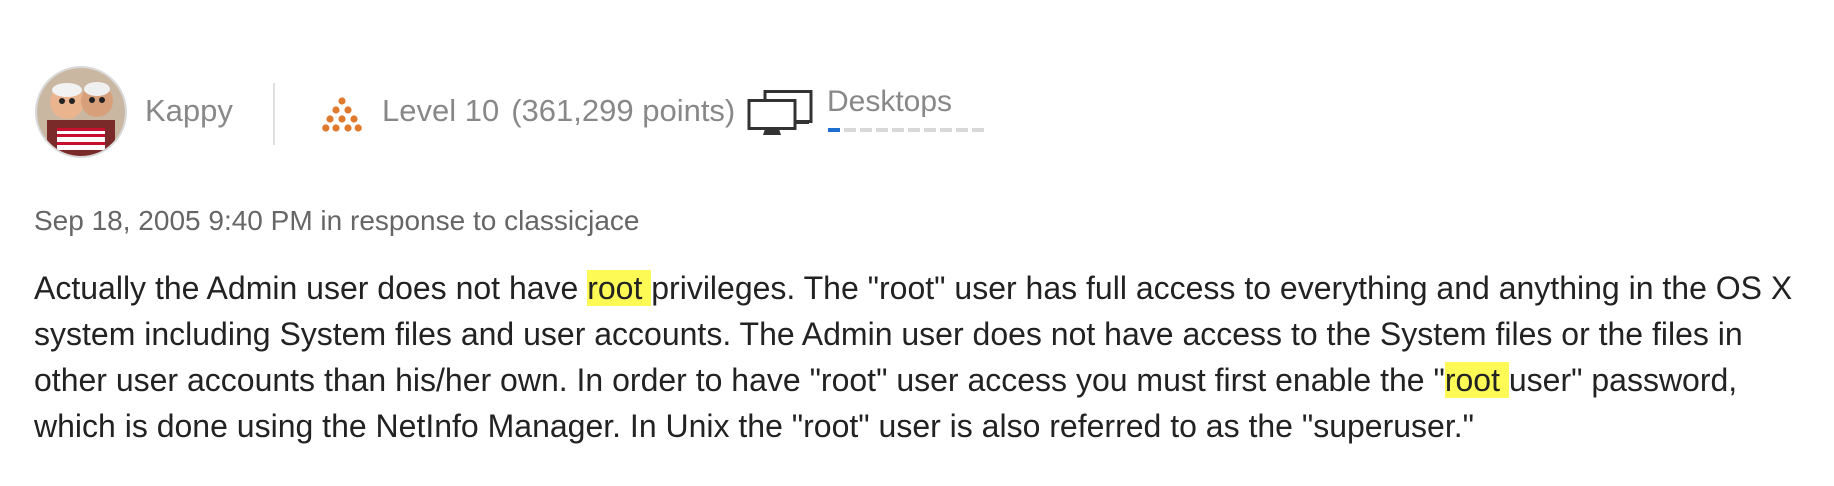  Describe the element at coordinates (311, 288) in the screenshot. I see `post-text: Actually the Admin user does not have` at that location.